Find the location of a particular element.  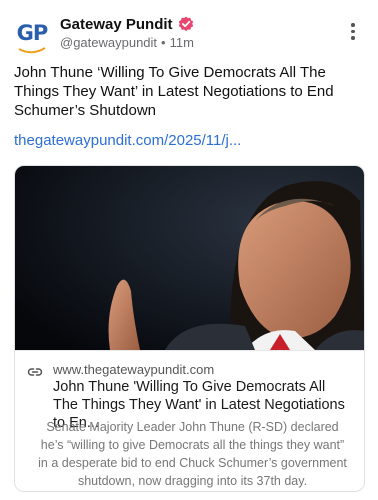

handle: @gatewaypundit is located at coordinates (108, 44).